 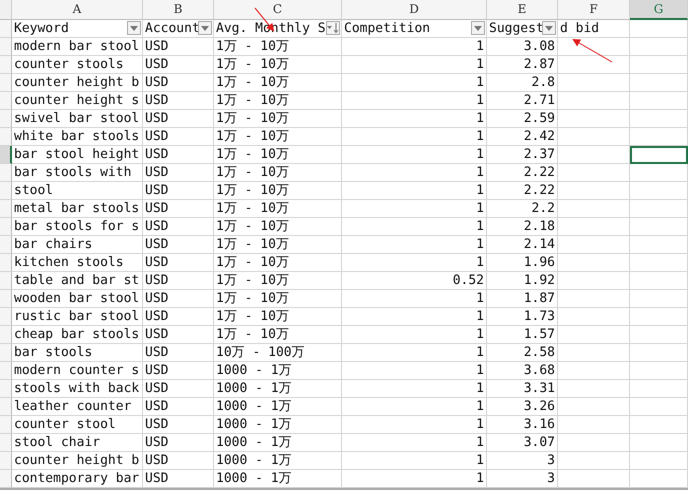 I want to click on table-cell: kitchen stools, so click(x=69, y=262).